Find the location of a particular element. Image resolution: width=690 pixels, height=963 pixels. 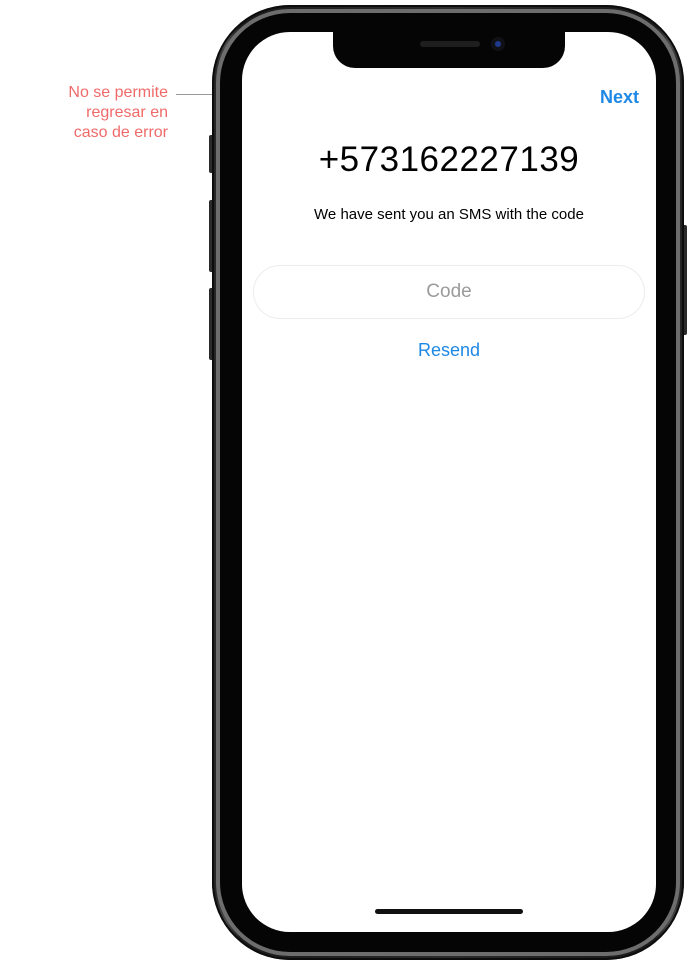

annotation-line-3: caso de error is located at coordinates (120, 132).